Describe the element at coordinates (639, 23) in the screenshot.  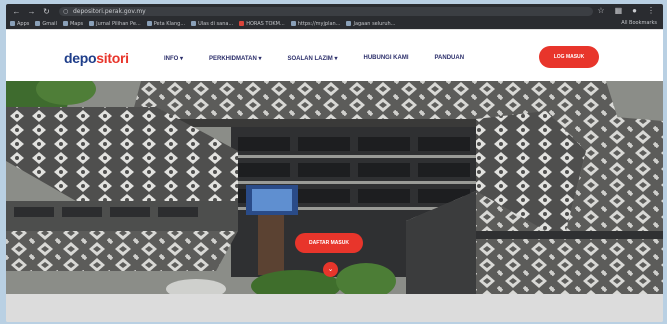
I see `all-bookmarks: All Bookmarks` at that location.